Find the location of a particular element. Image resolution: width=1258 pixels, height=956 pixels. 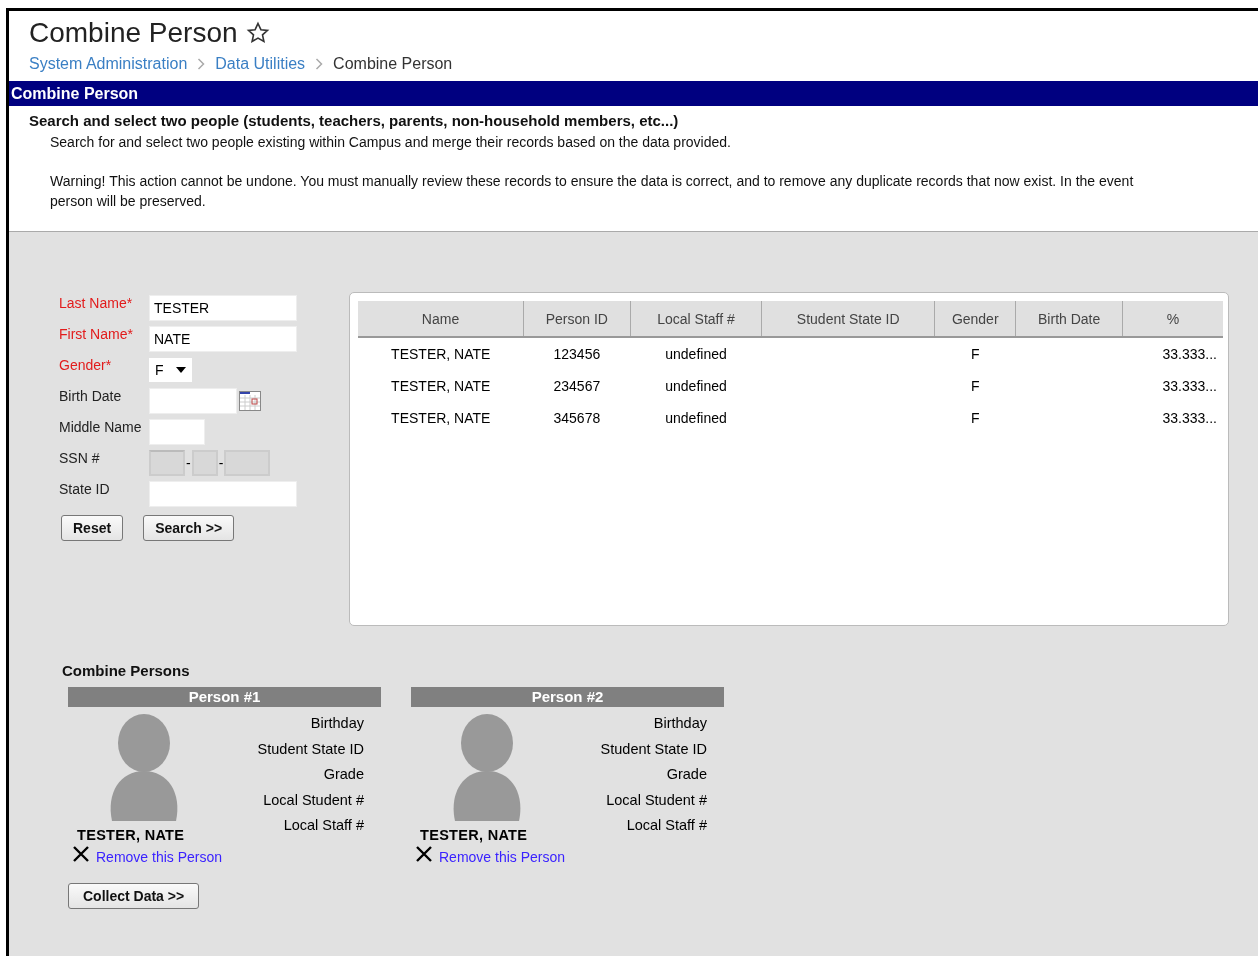

column-header: Local Staff # is located at coordinates (696, 319).